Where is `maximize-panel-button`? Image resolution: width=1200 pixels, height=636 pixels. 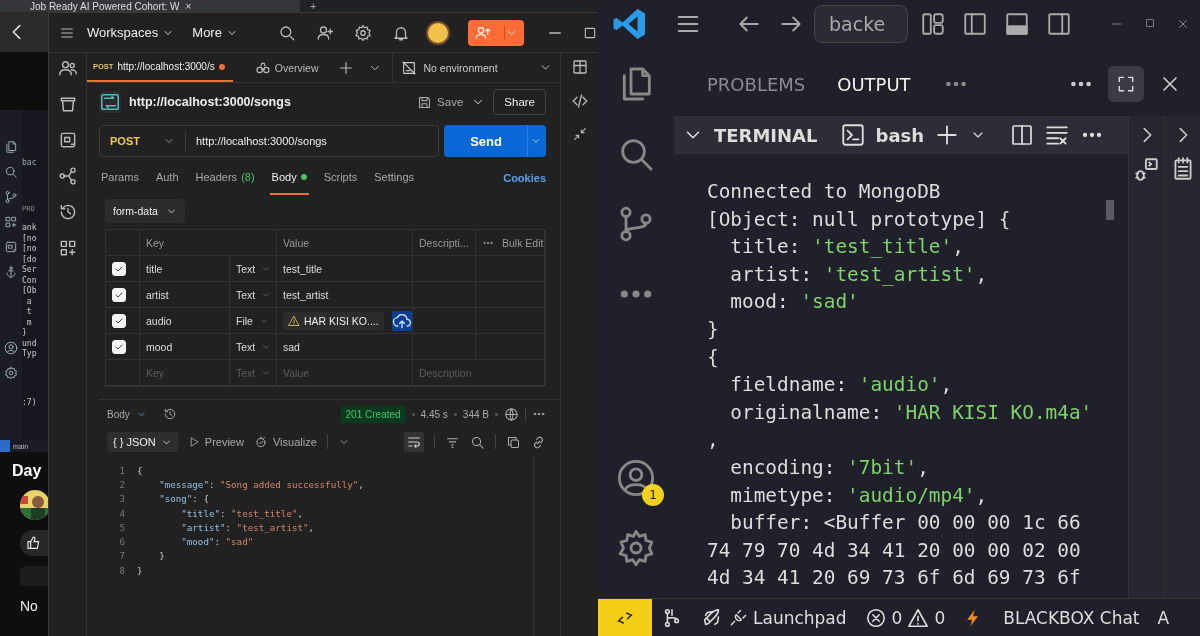 maximize-panel-button is located at coordinates (1126, 84).